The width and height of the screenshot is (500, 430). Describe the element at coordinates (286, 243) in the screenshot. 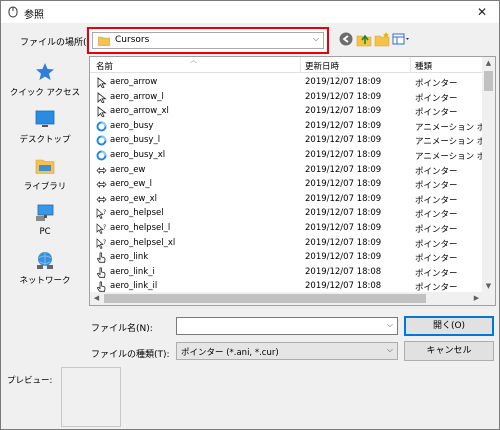

I see `table-row: ? aero_helpsel_xl 2019/12/07 18:09 ポインター` at that location.